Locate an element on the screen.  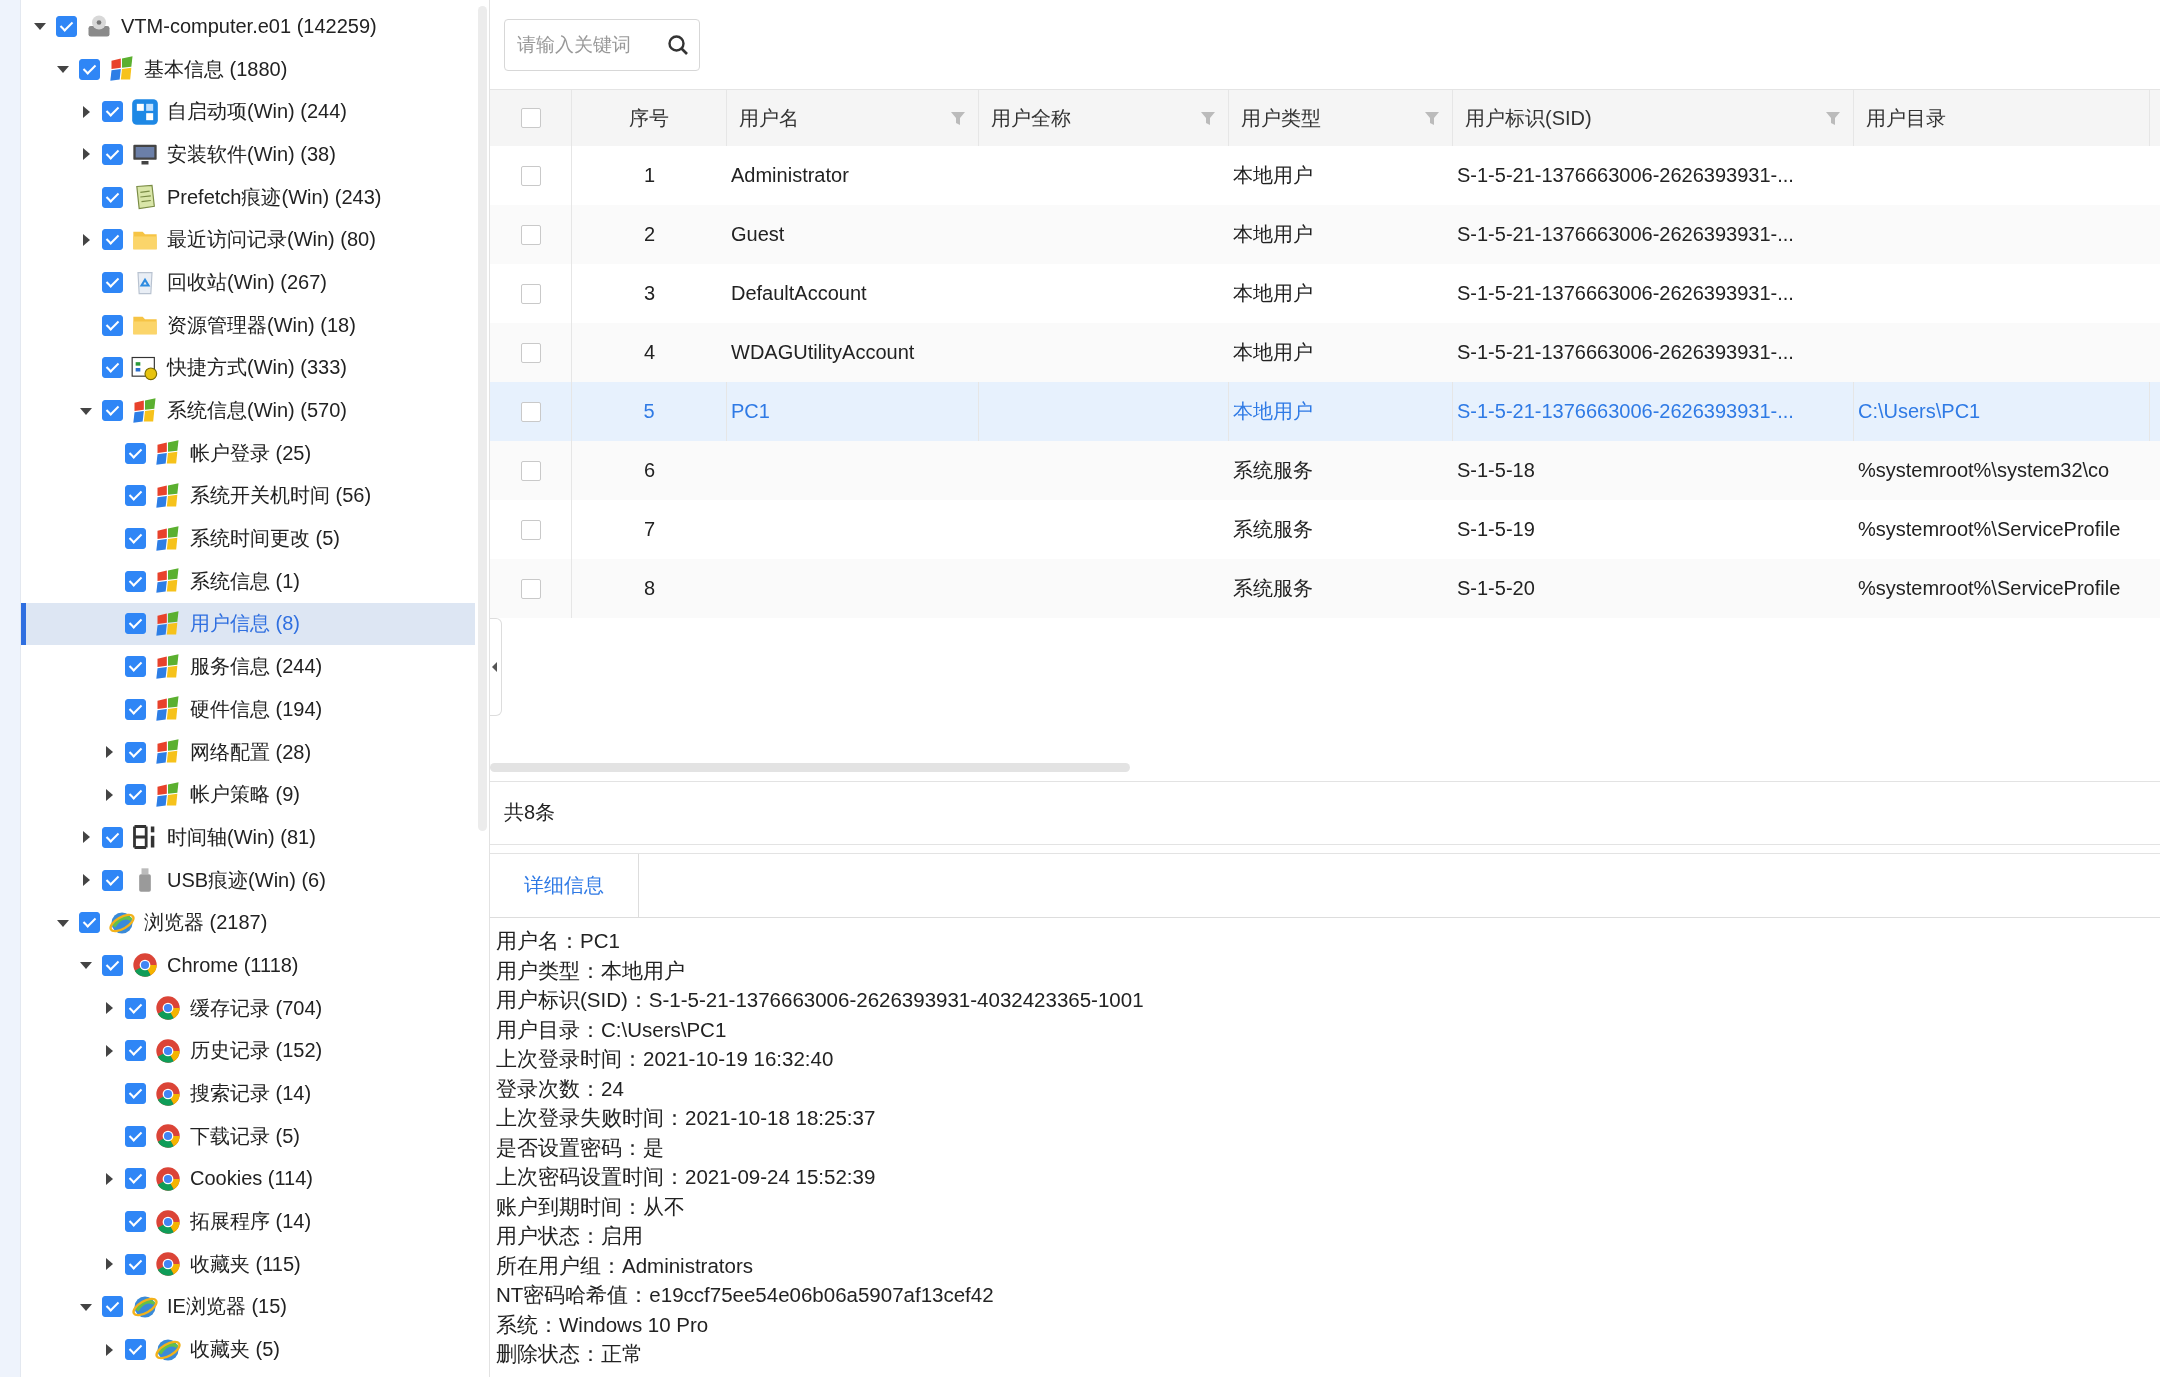
column-header: 用户全称 is located at coordinates (1031, 118).